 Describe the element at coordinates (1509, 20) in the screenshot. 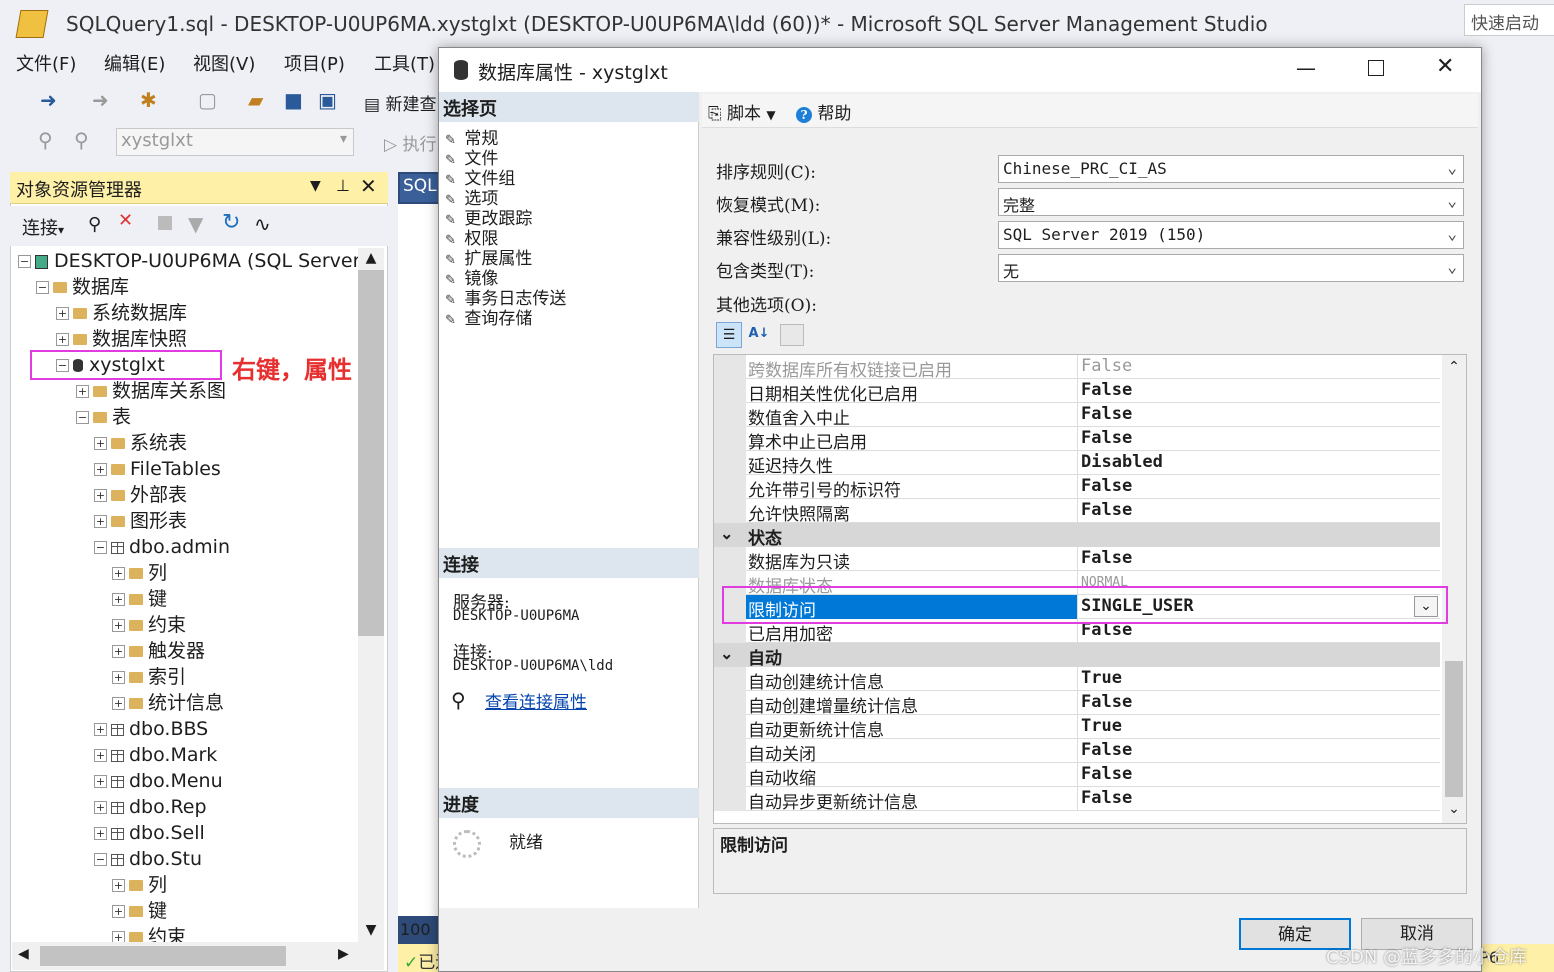

I see `quick-launch-input: 快速启动` at that location.